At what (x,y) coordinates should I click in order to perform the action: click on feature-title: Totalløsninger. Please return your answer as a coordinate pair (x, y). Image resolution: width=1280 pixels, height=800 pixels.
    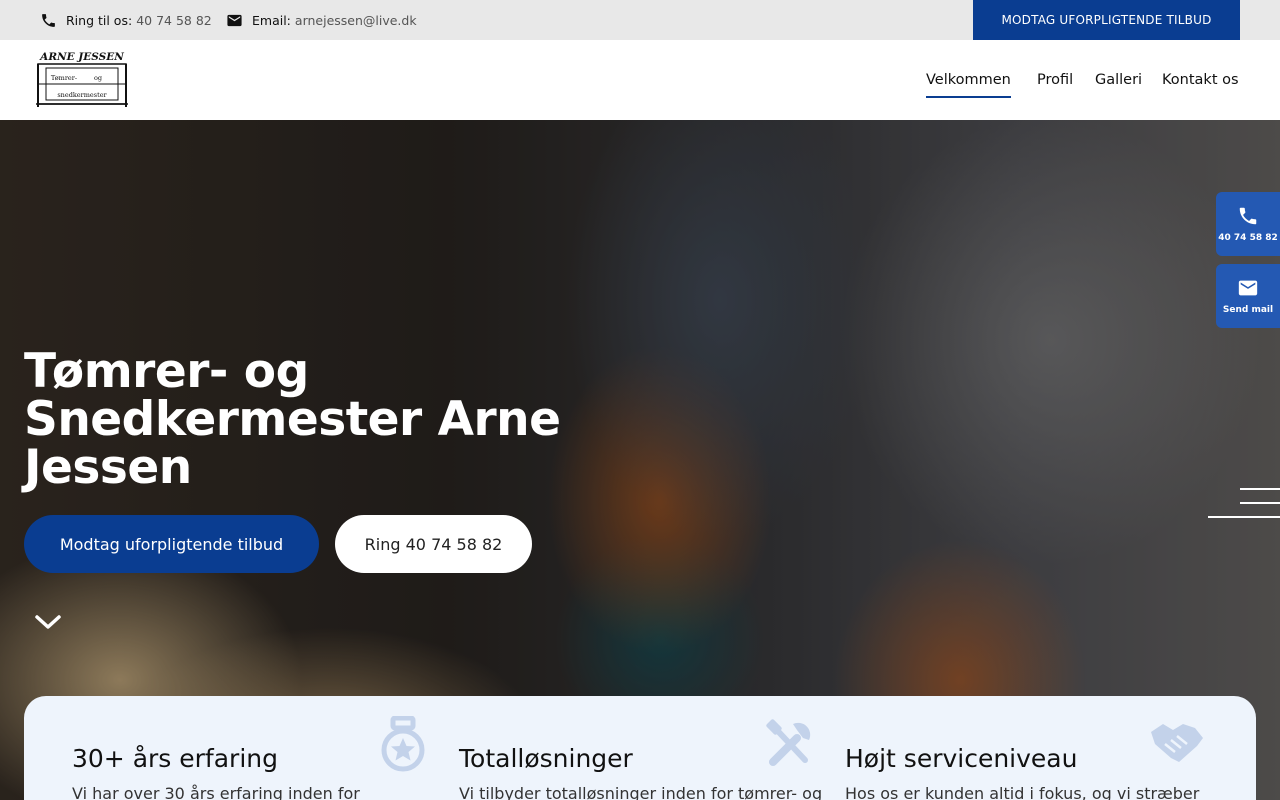
    Looking at the image, I should click on (546, 758).